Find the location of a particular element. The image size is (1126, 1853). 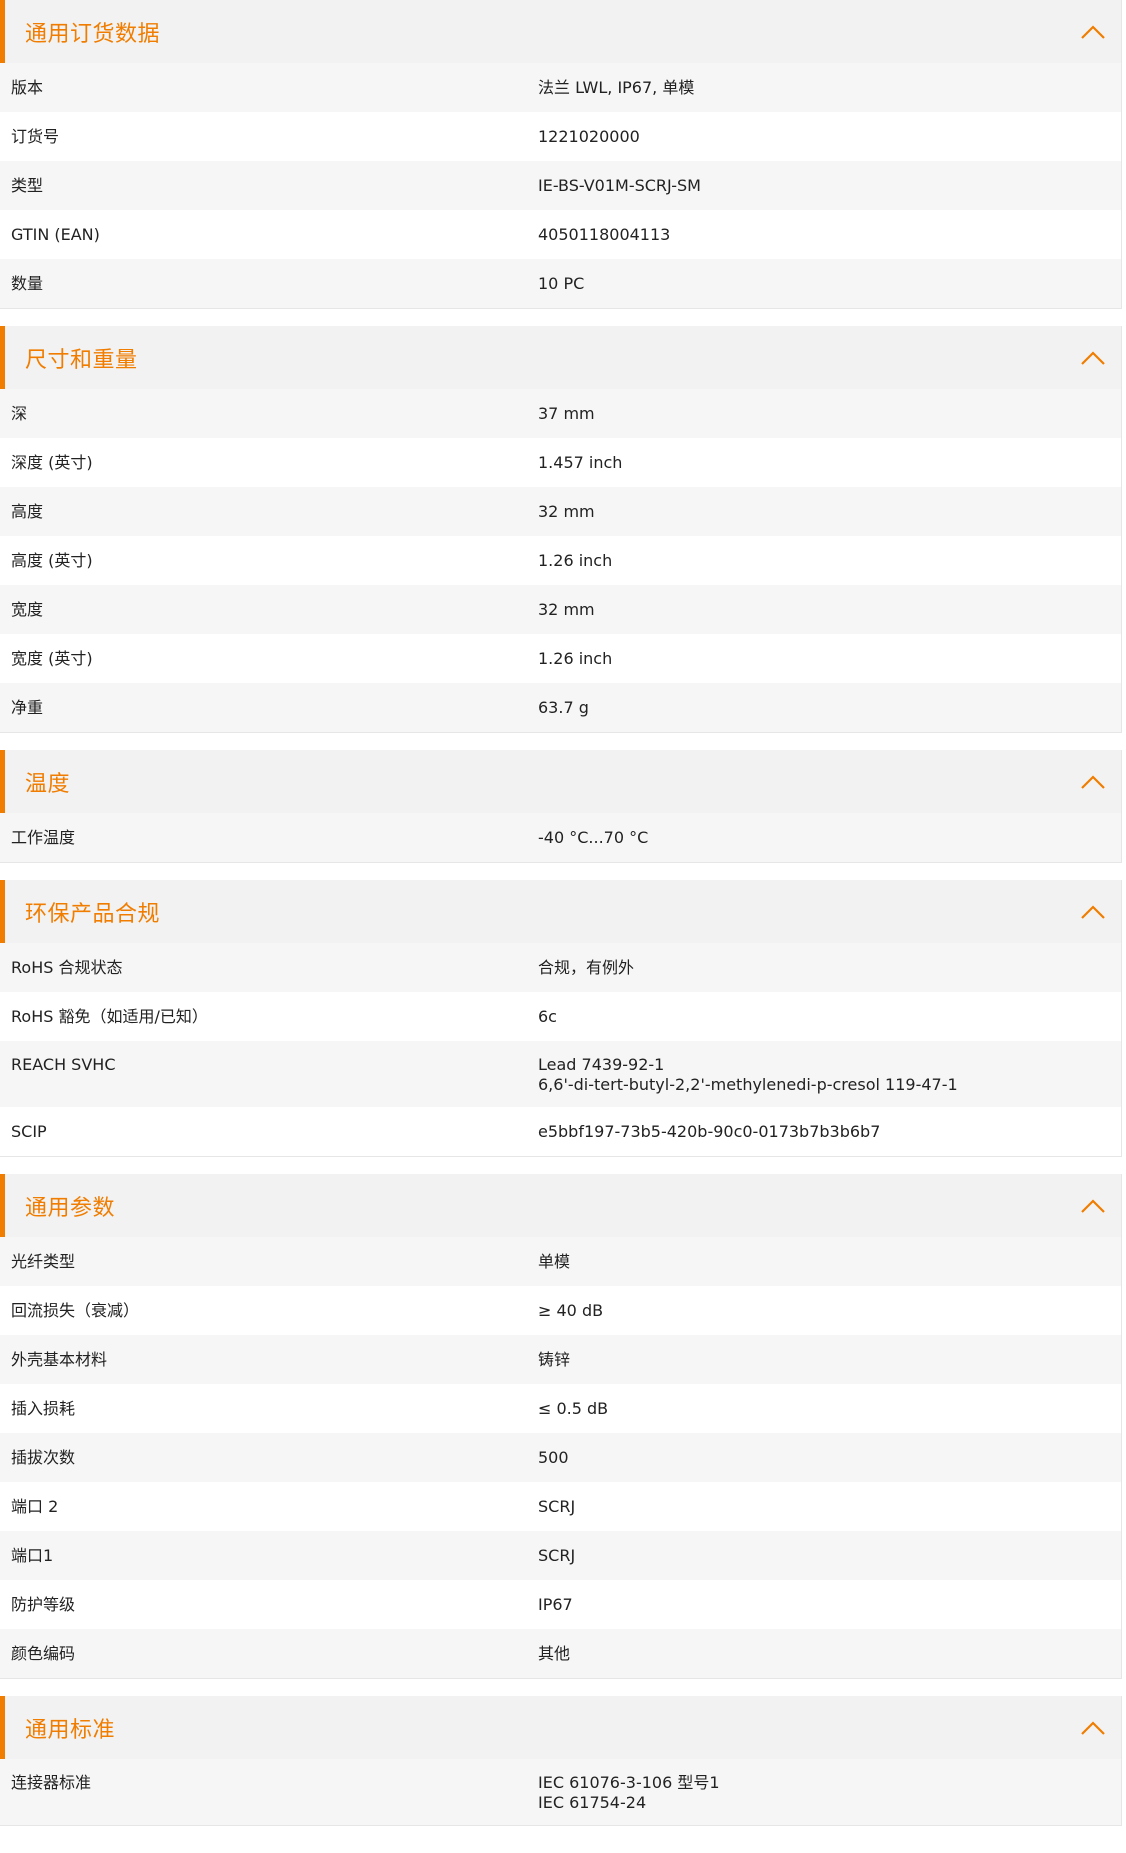

spec-value-line: e5bbf197-73b5-420b-90c0-0173b7b3b6b7 is located at coordinates (709, 1131).